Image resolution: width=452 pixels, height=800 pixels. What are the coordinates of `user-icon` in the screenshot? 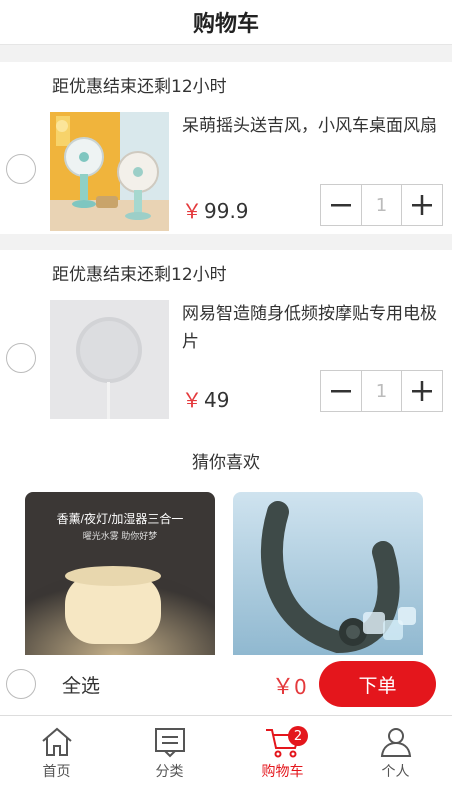 It's located at (395, 742).